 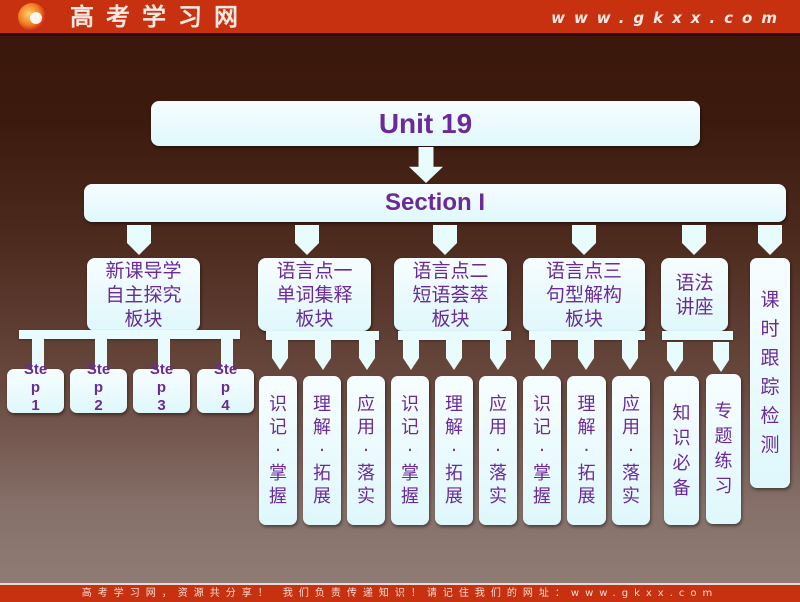 What do you see at coordinates (770, 416) in the screenshot?
I see `branch-label-char: 检` at bounding box center [770, 416].